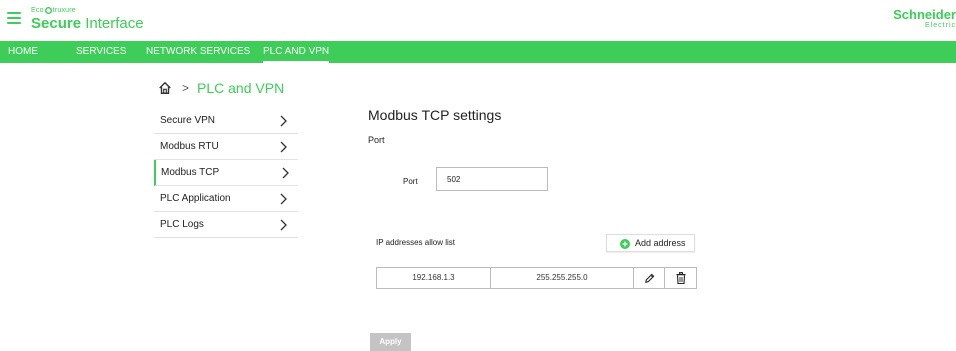  Describe the element at coordinates (195, 198) in the screenshot. I see `sidebar-item-label: PLC Application` at that location.